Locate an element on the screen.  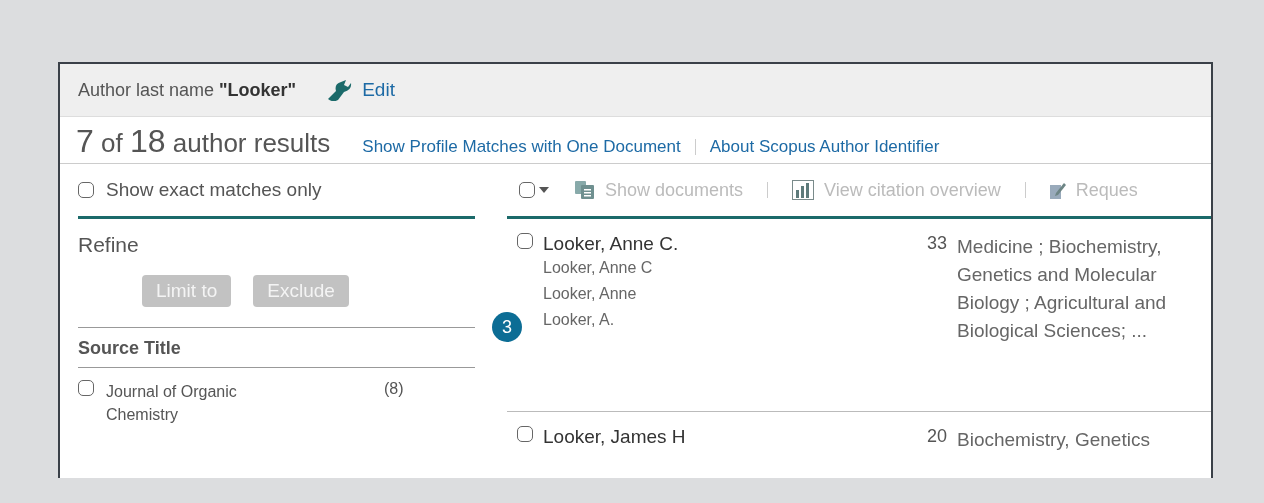
results-count: 7 of 18 author results is located at coordinates (203, 141).